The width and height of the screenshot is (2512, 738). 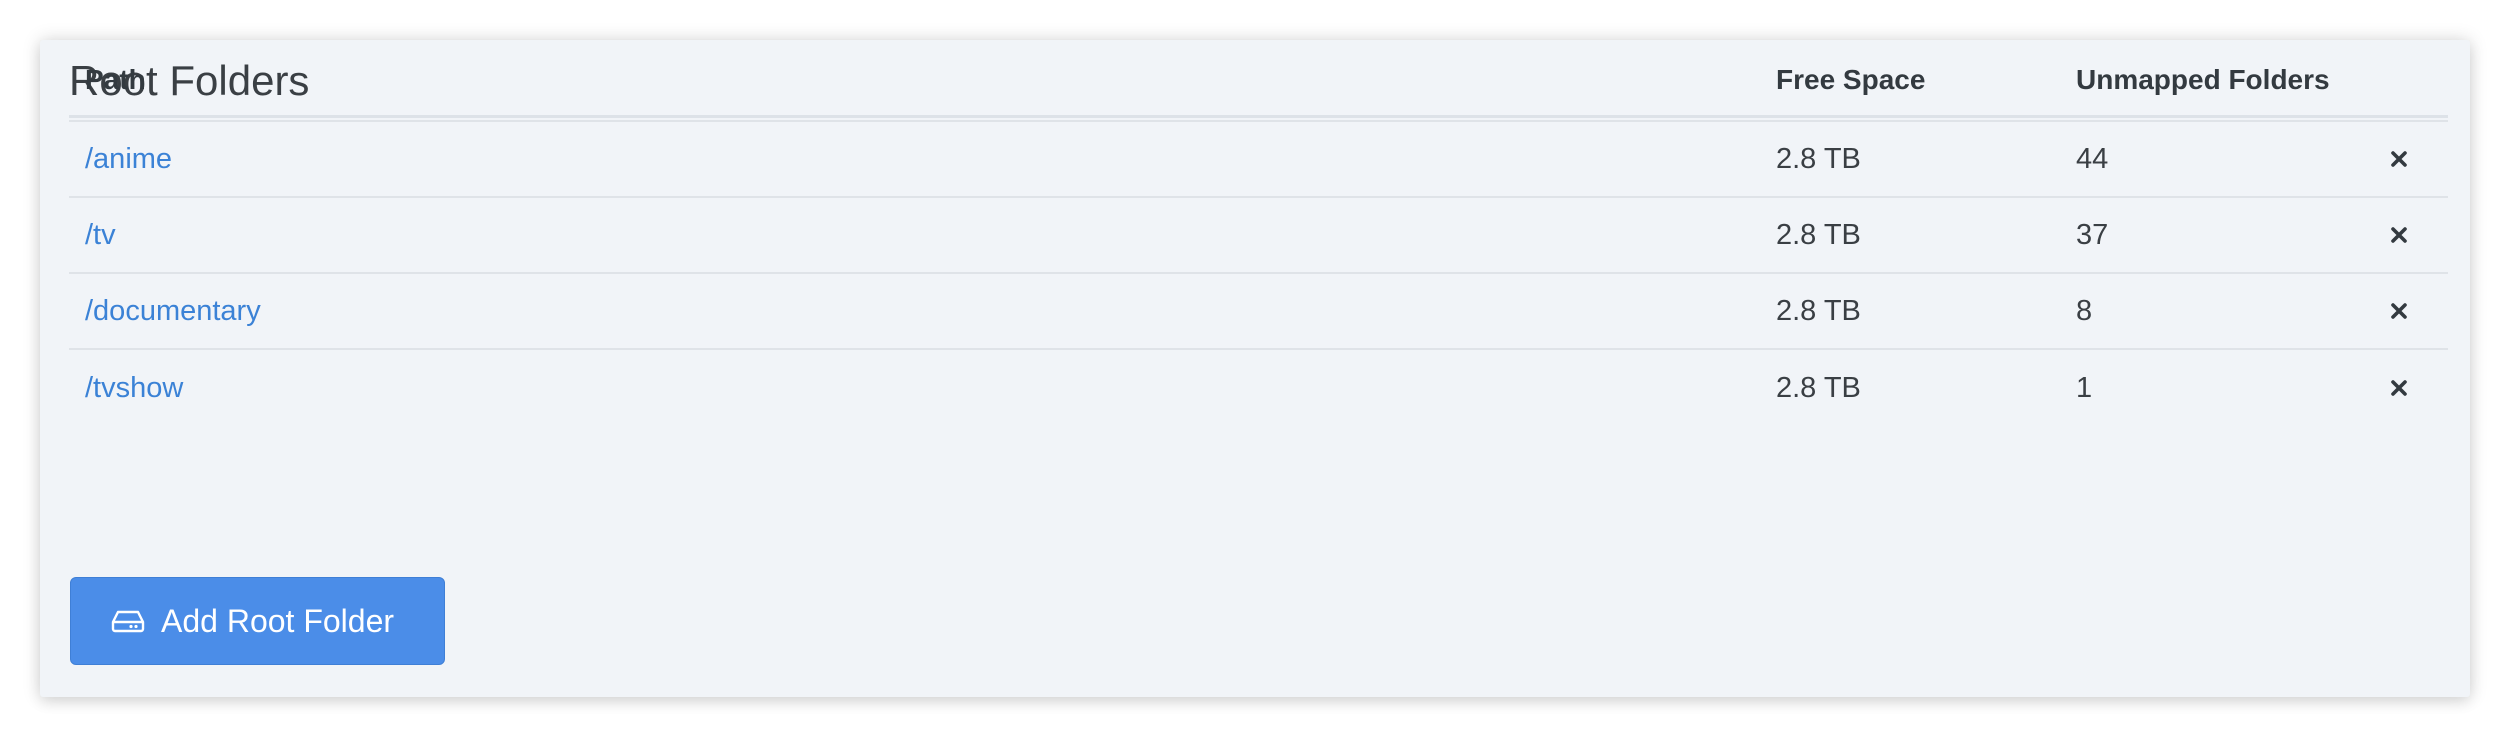 I want to click on table-header-row: Path Free Space Unmapped Folders, so click(x=1258, y=81).